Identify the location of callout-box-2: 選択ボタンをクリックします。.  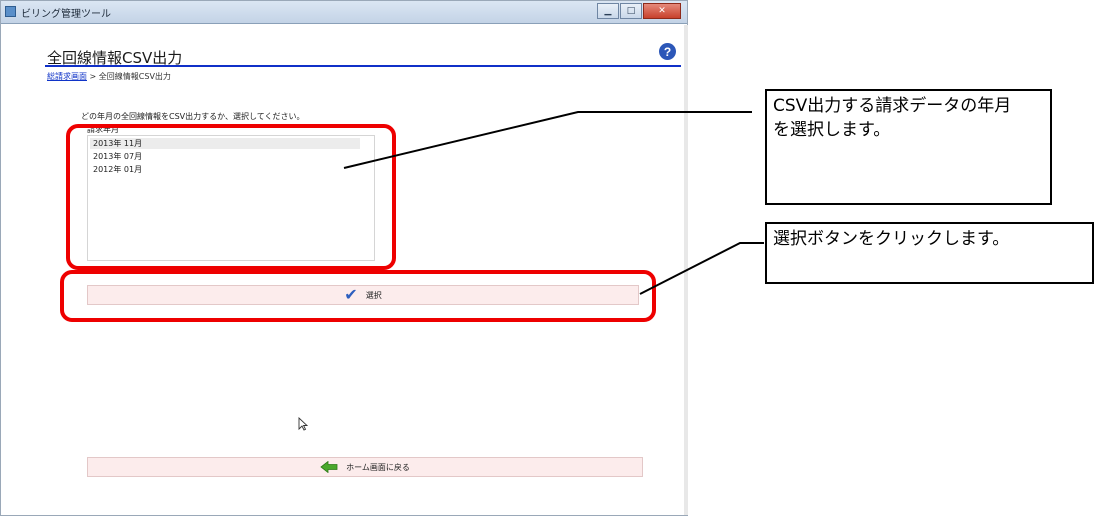
(929, 253).